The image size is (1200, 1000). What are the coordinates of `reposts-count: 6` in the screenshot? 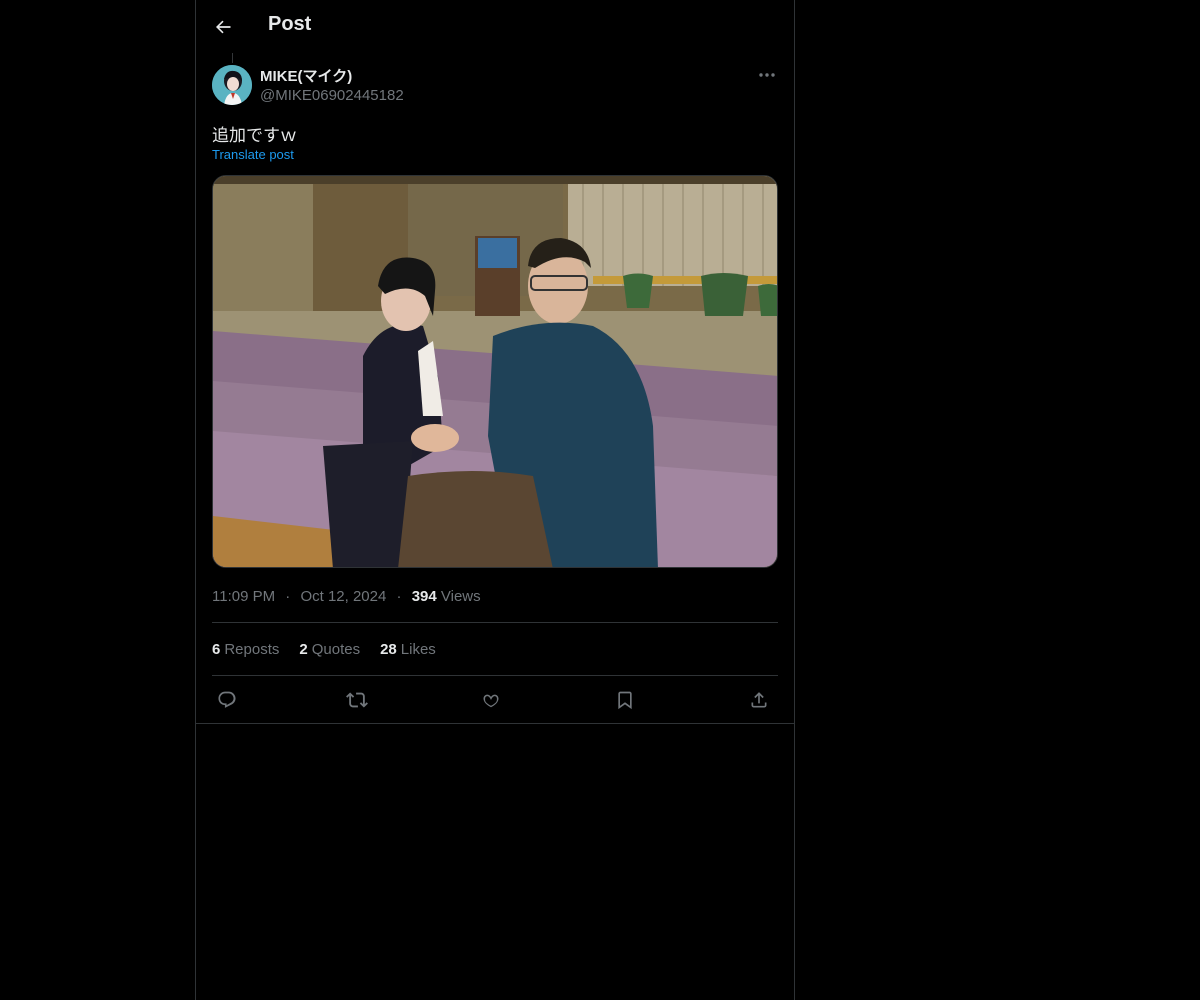 It's located at (216, 649).